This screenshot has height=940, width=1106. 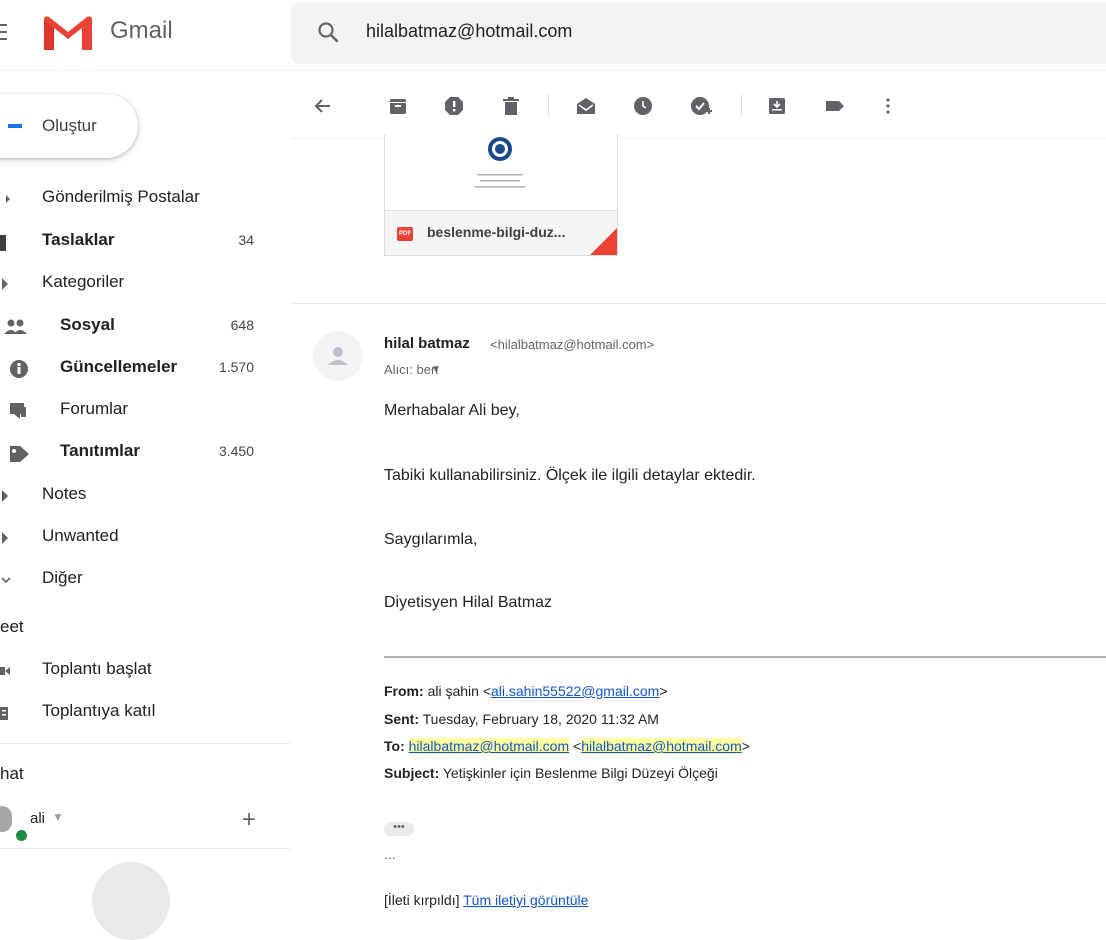 I want to click on label-icon, so click(x=15, y=538).